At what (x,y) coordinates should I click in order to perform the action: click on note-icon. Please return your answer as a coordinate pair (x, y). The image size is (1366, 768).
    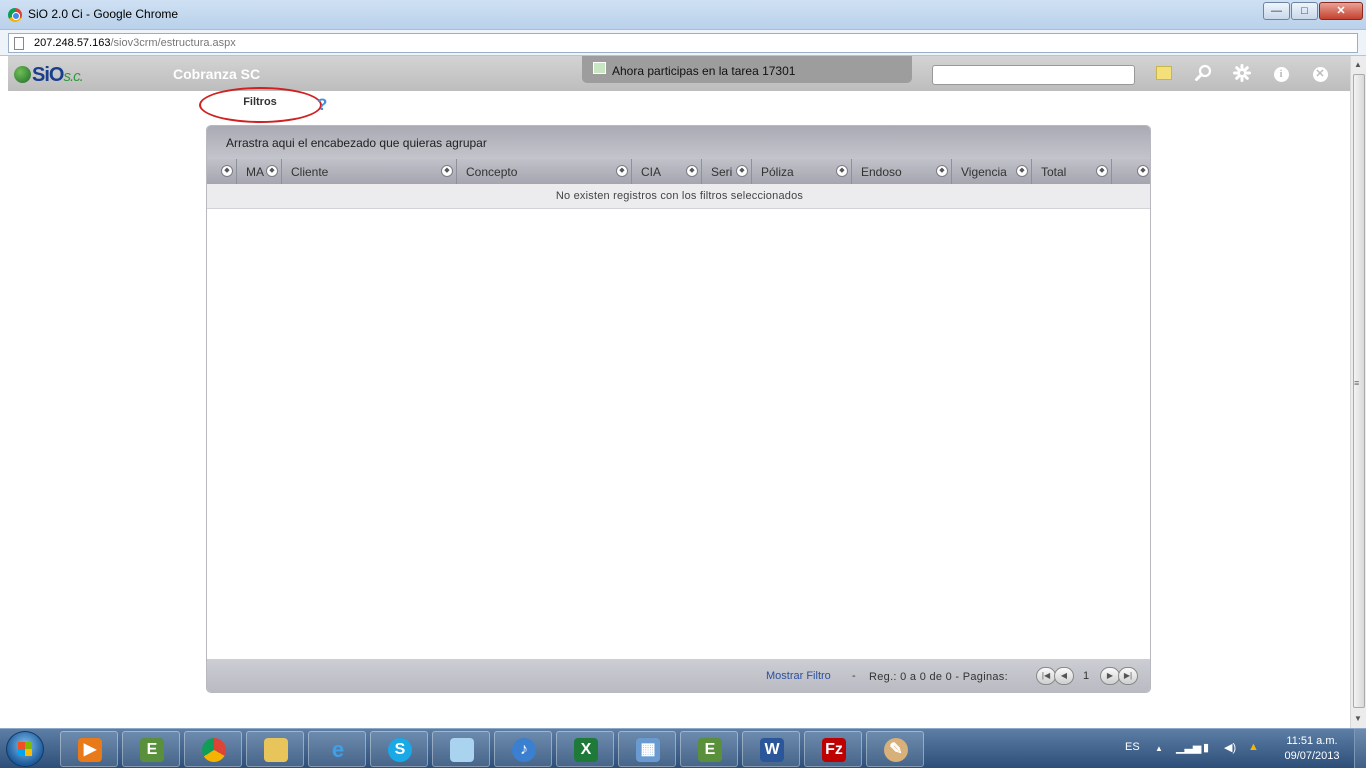
    Looking at the image, I should click on (1163, 73).